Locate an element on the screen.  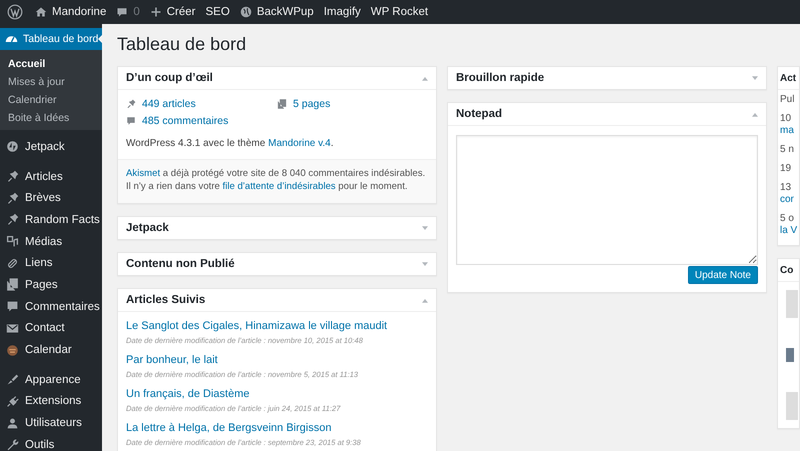
article-link: Par bonheur, le lait is located at coordinates (277, 360).